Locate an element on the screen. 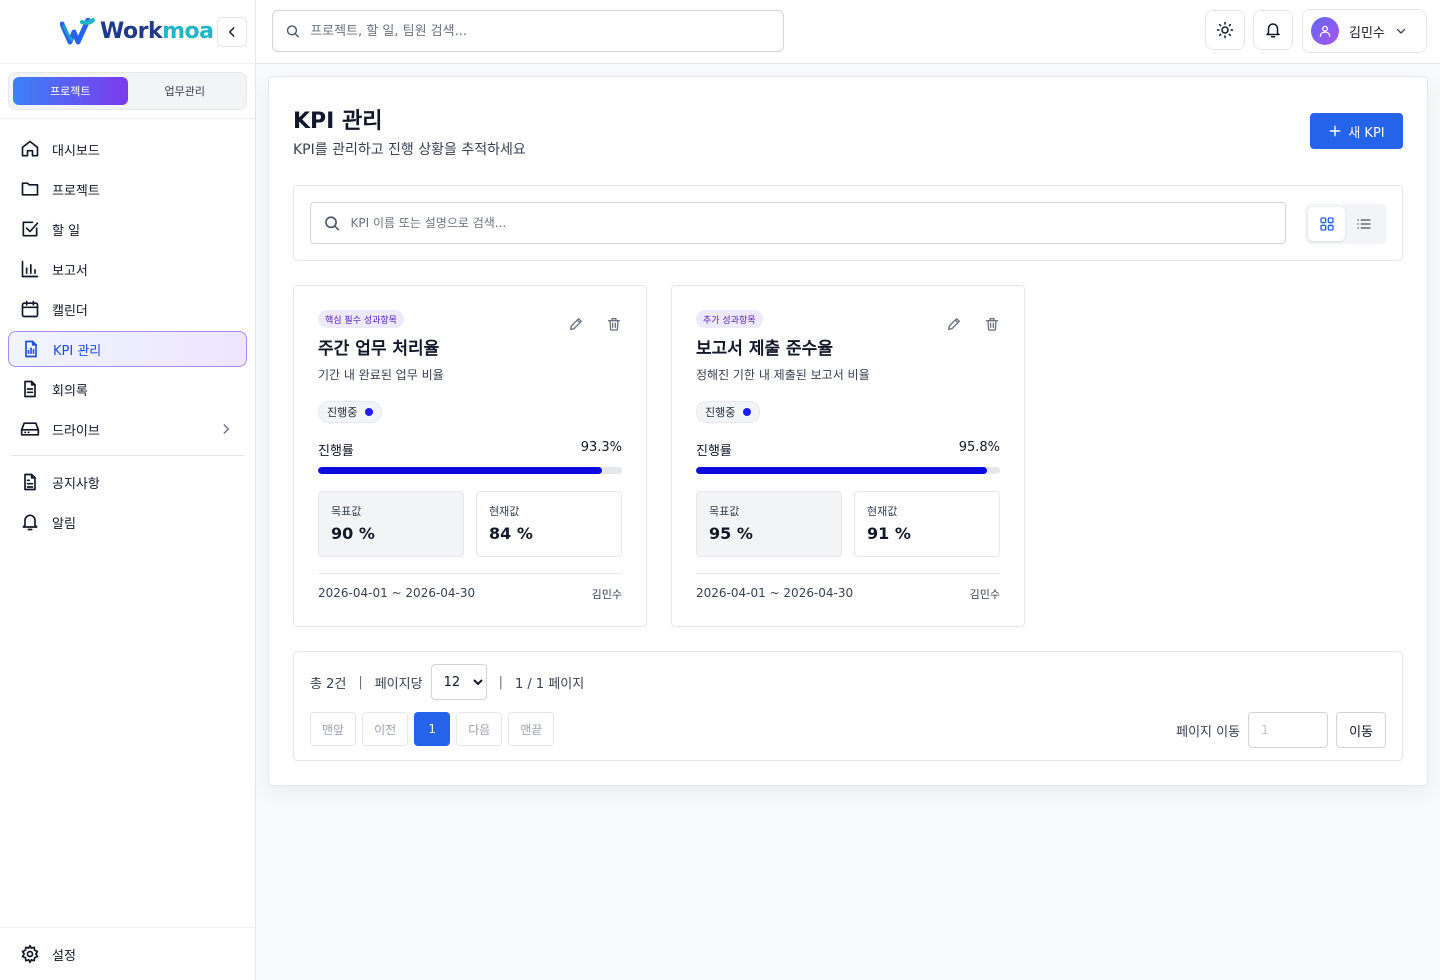 This screenshot has height=980, width=1440. status-badge: 진행중 is located at coordinates (350, 412).